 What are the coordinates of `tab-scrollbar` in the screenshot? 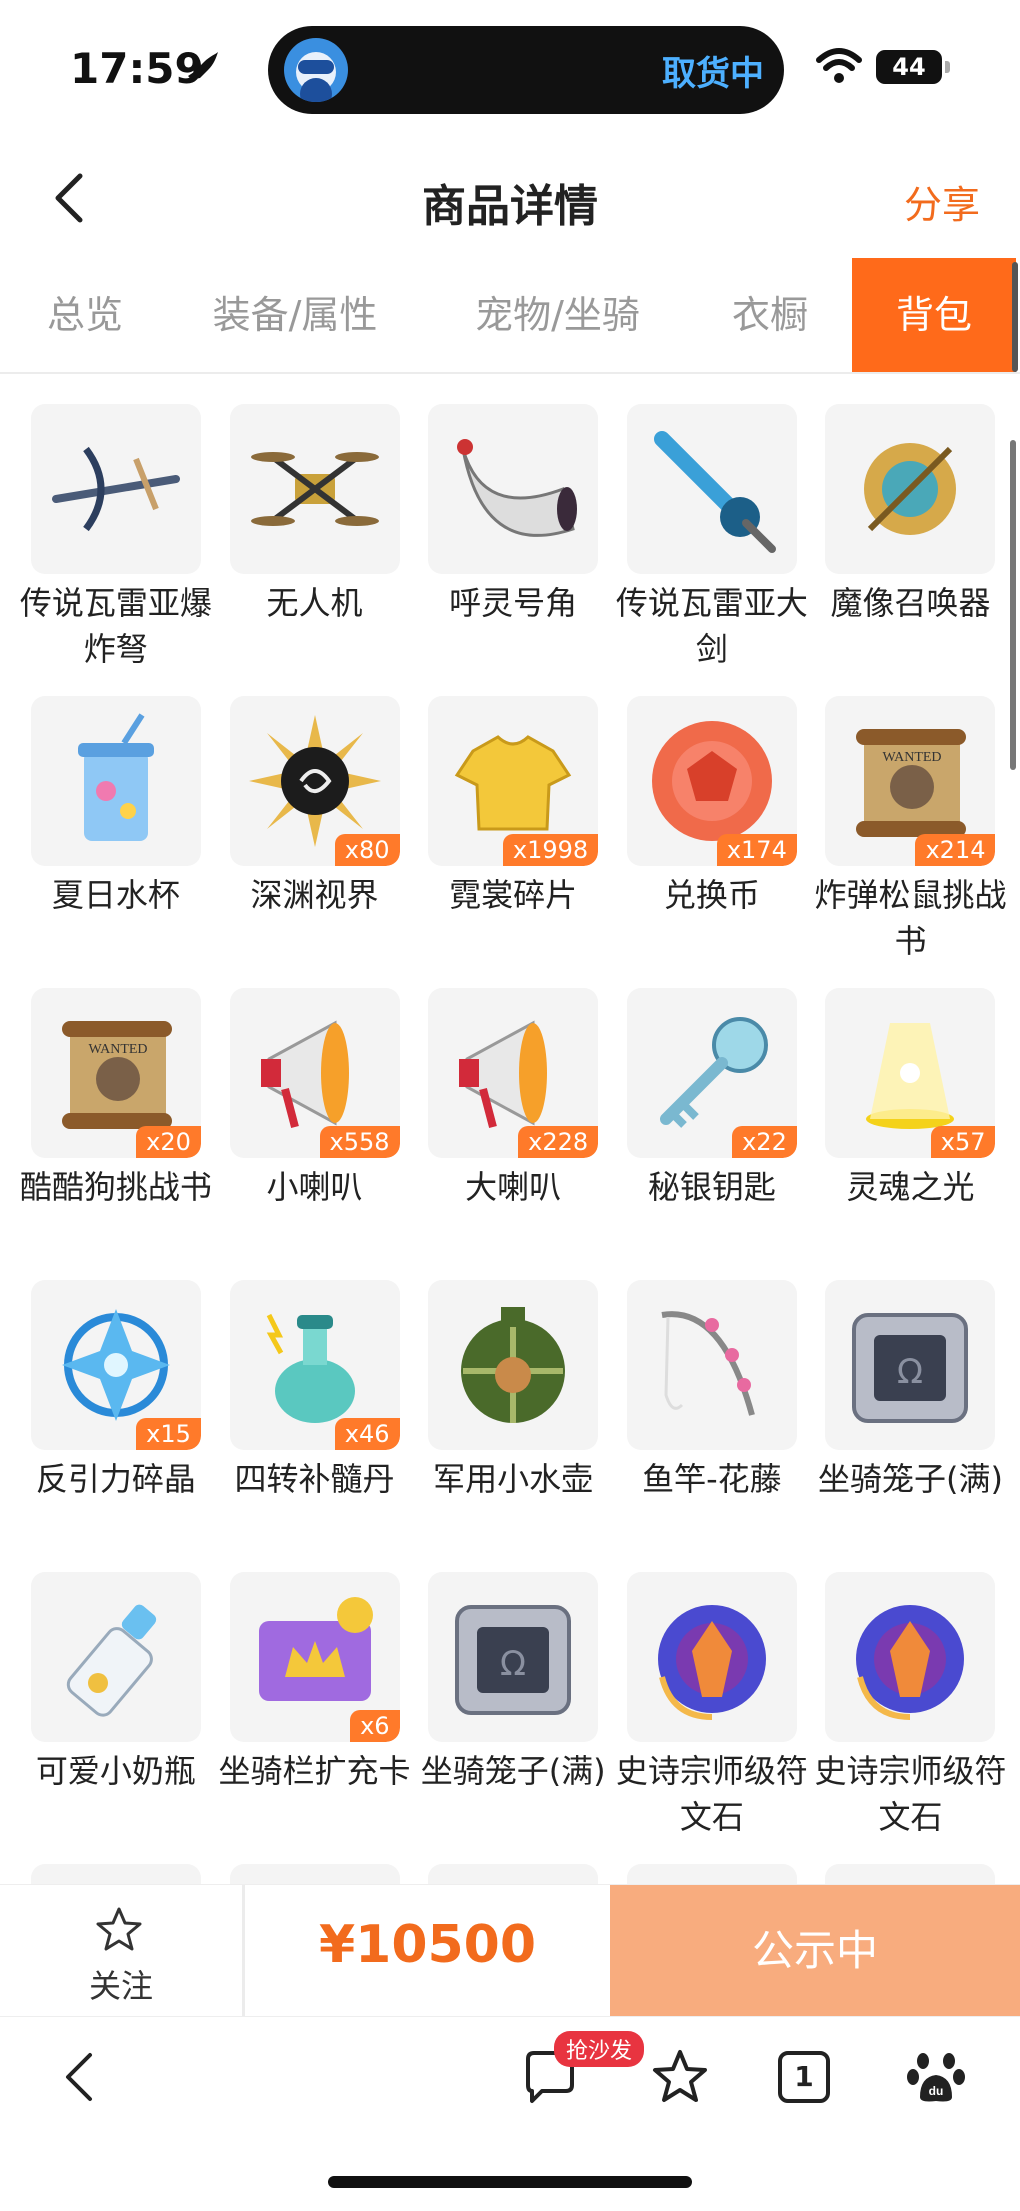 It's located at (1015, 317).